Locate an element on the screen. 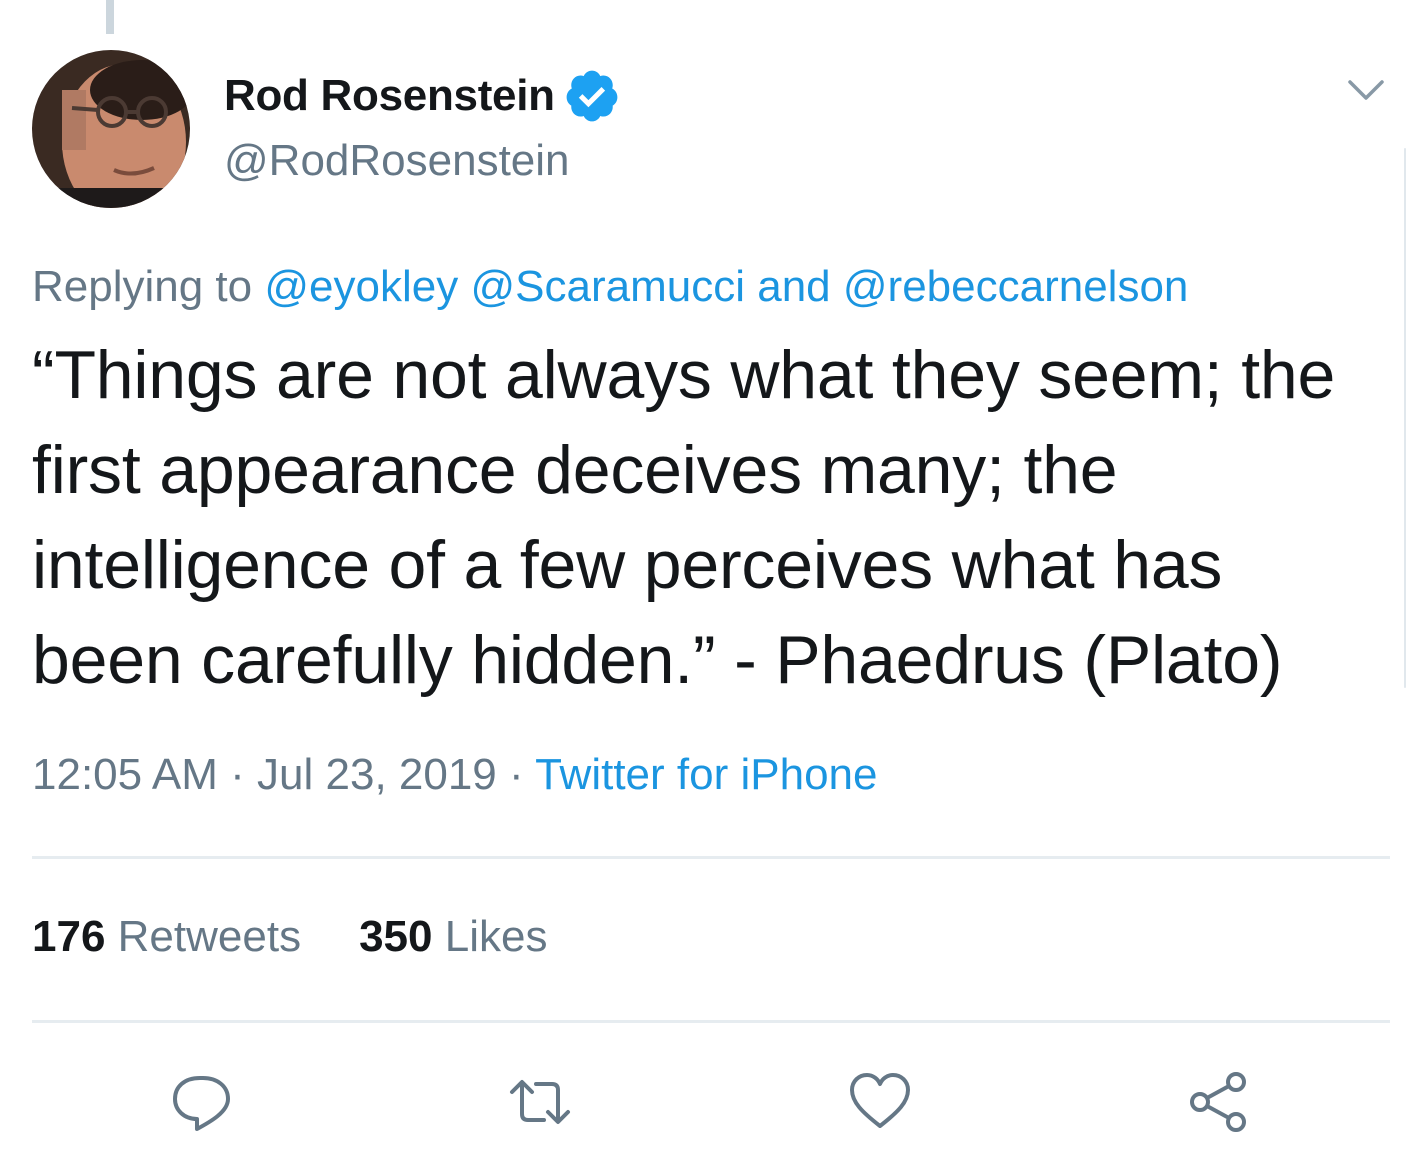 The image size is (1408, 1164). avatar is located at coordinates (111, 129).